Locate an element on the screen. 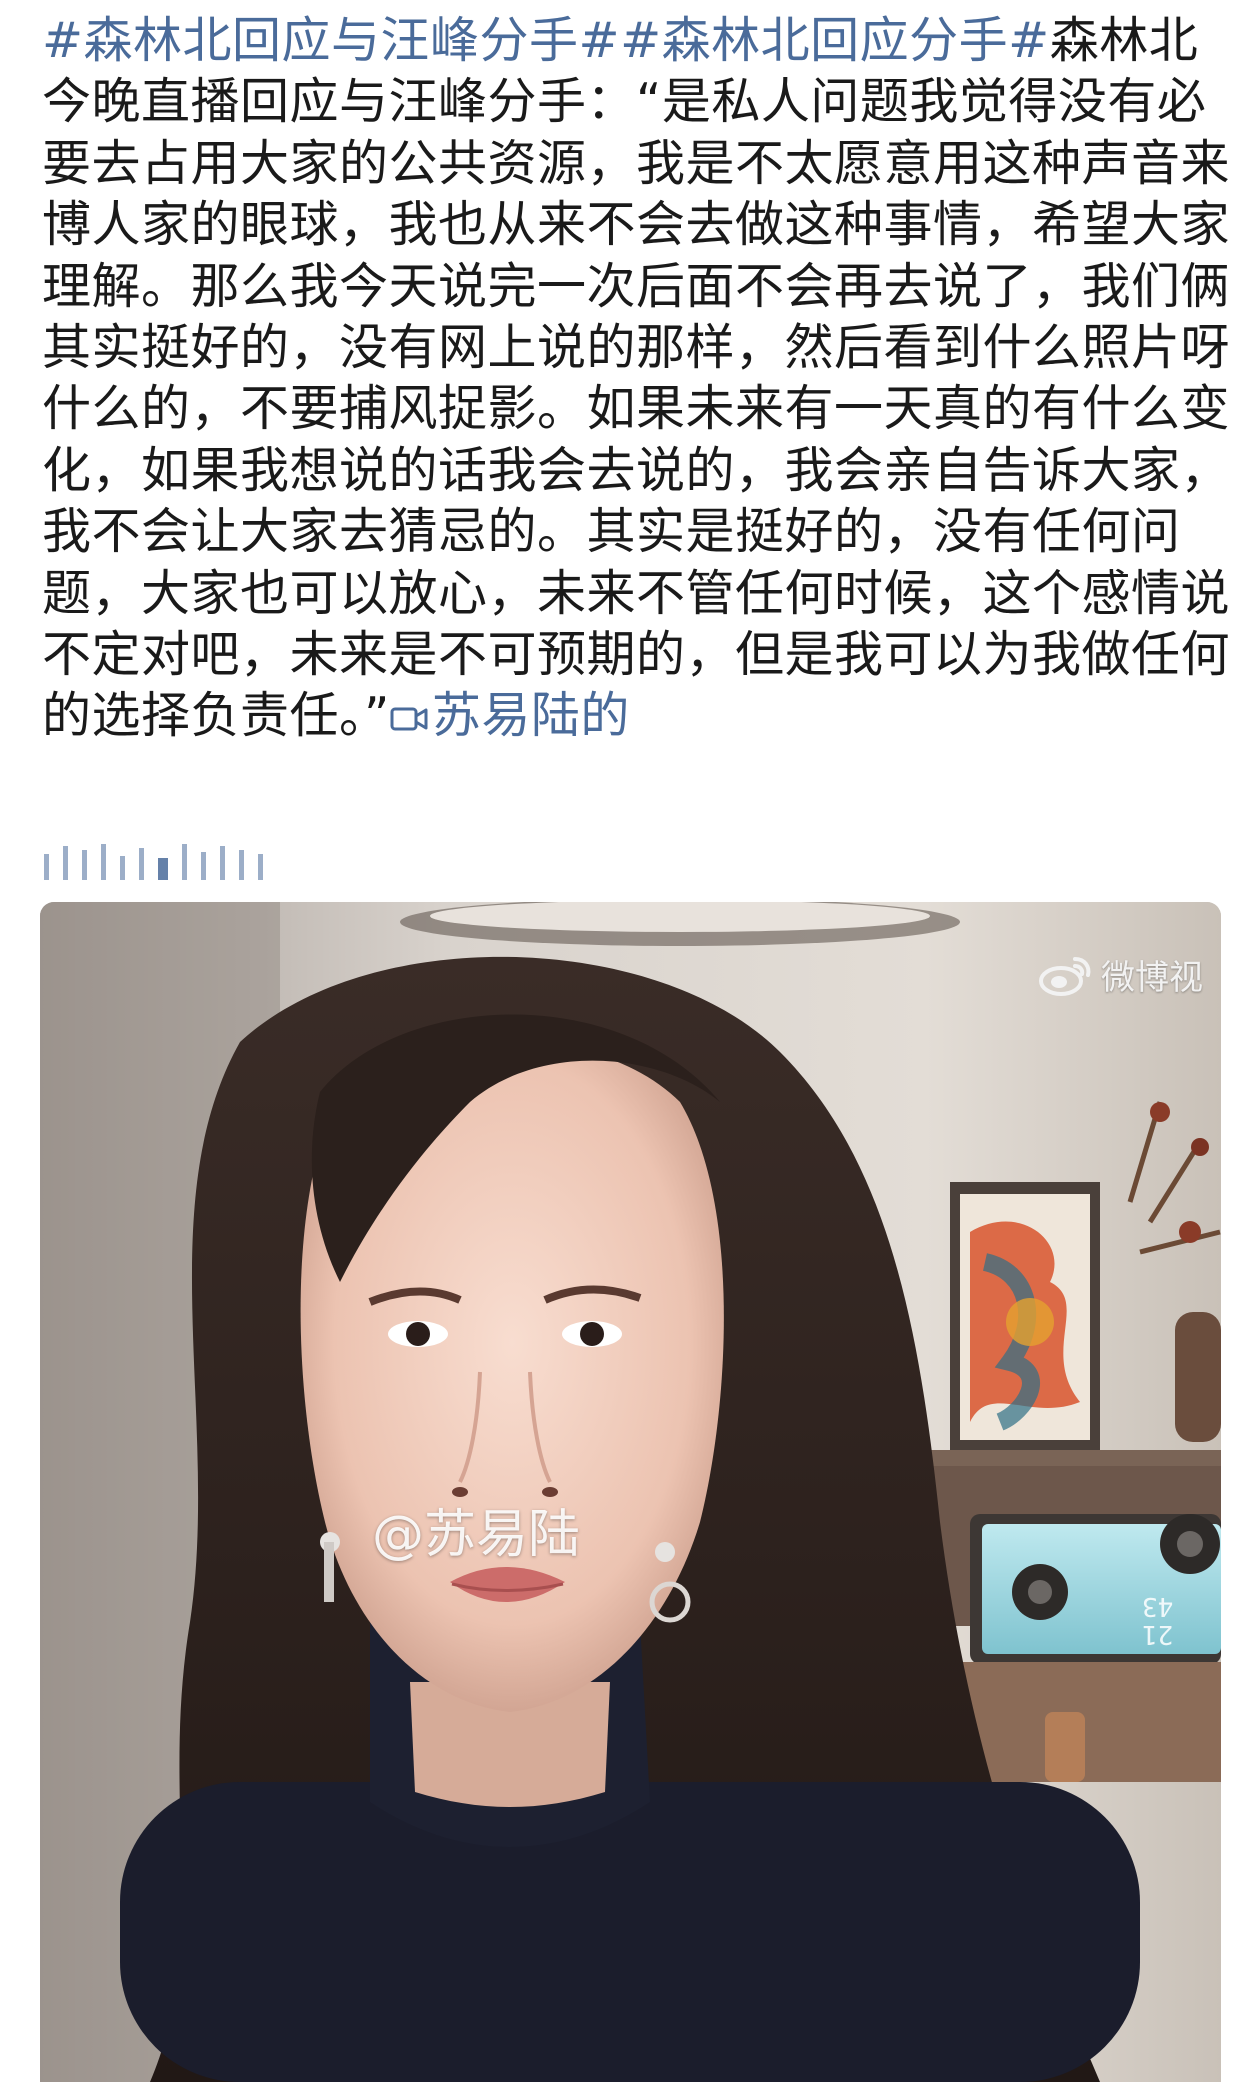  hashtag-link: #森林北回应与汪峰分手# is located at coordinates (331, 40).